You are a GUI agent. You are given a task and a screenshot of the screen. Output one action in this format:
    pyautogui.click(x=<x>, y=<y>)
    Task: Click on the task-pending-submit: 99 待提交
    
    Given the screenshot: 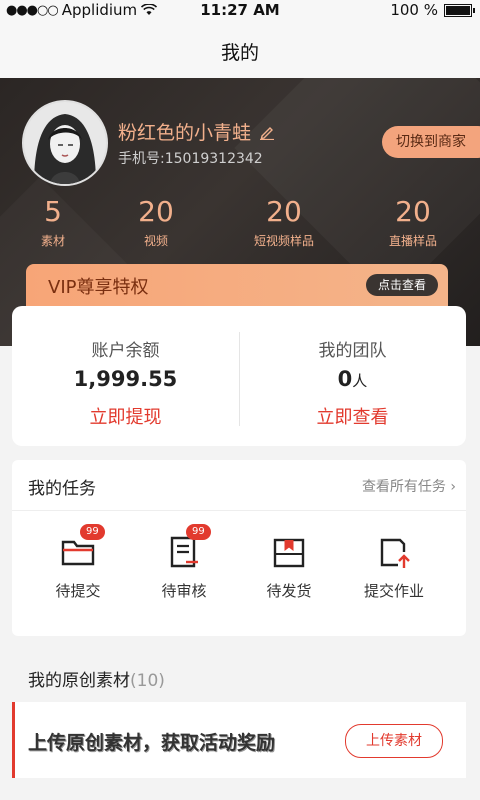 What is the action you would take?
    pyautogui.click(x=78, y=562)
    